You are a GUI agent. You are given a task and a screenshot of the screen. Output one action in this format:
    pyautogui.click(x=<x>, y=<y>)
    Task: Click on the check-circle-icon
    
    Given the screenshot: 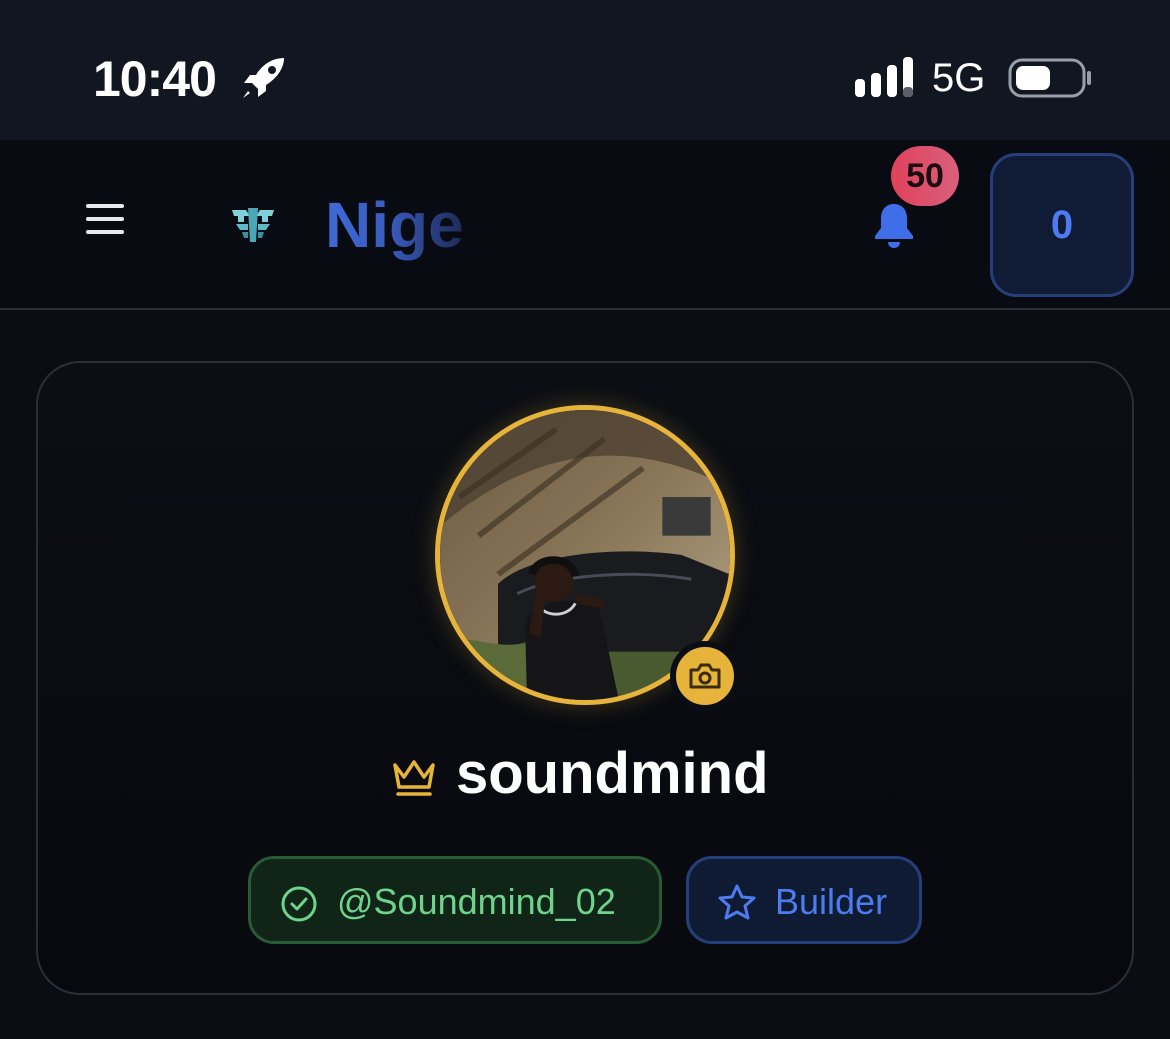 What is the action you would take?
    pyautogui.click(x=299, y=904)
    